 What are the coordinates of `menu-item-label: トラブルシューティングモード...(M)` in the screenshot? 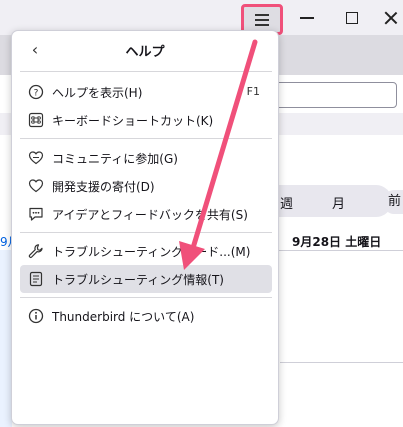 It's located at (151, 251).